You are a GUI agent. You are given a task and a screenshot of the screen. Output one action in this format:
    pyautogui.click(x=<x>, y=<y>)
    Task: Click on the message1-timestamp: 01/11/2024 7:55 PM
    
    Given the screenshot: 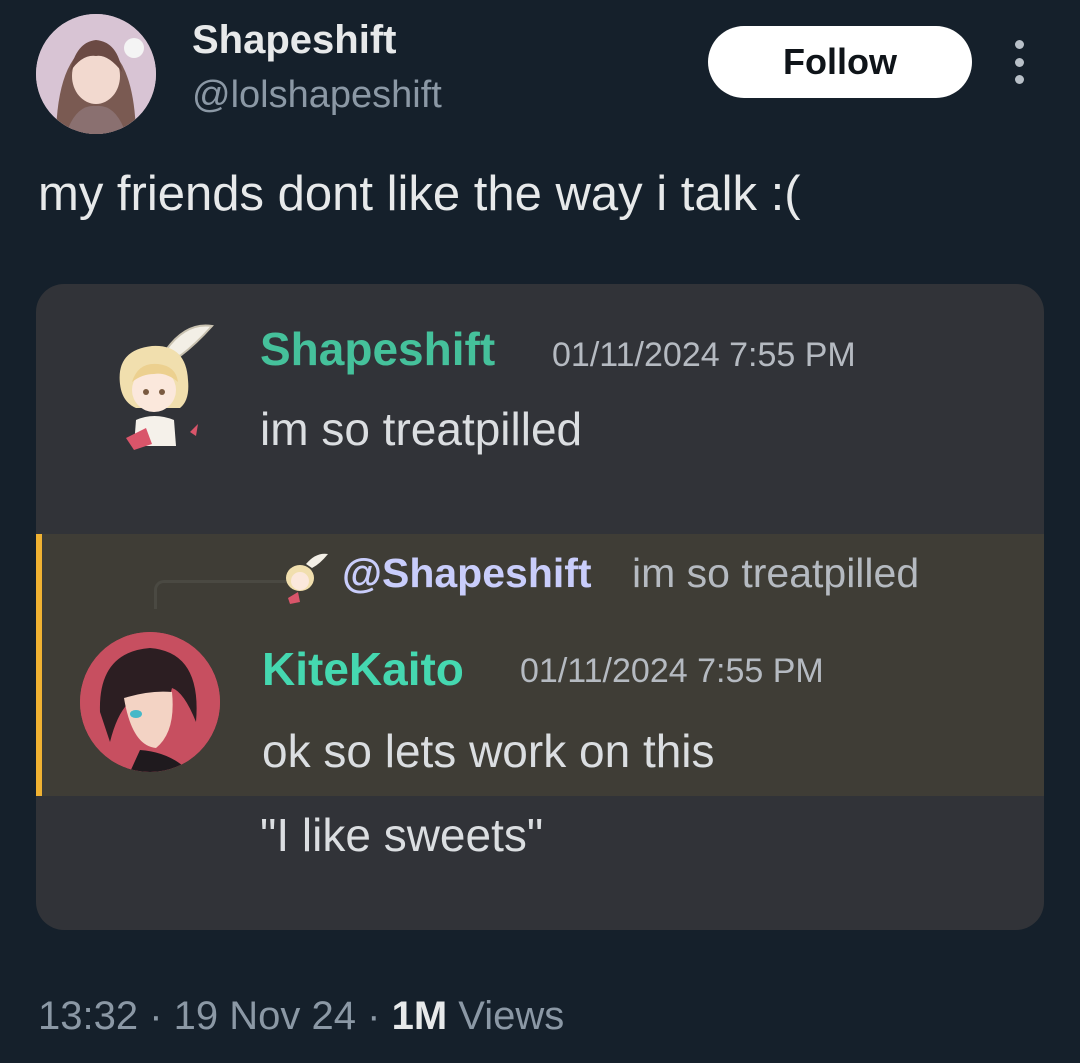 What is the action you would take?
    pyautogui.click(x=704, y=355)
    